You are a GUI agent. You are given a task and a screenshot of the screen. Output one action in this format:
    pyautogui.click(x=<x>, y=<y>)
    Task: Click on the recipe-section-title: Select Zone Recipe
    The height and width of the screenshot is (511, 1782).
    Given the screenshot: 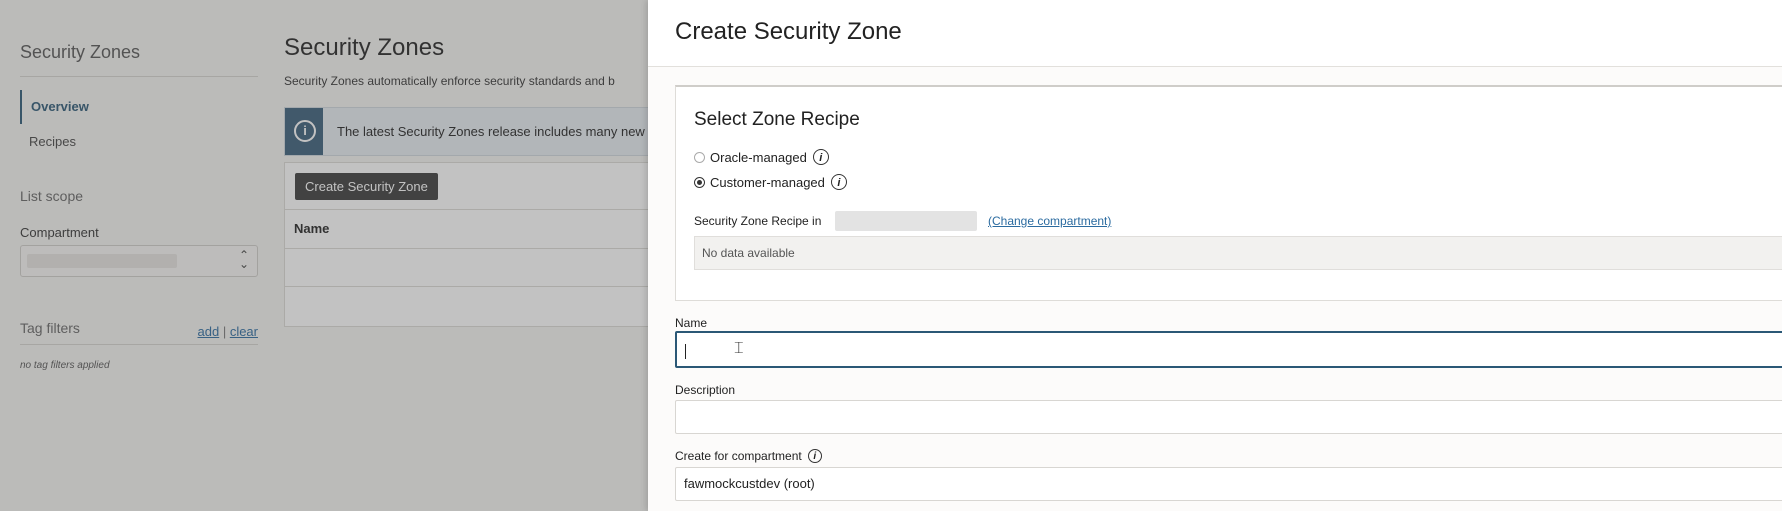 What is the action you would take?
    pyautogui.click(x=777, y=119)
    